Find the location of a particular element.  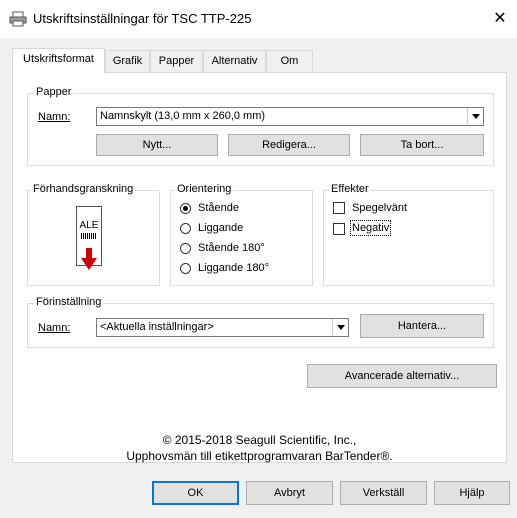

cancel-button: Avbryt is located at coordinates (289, 493).